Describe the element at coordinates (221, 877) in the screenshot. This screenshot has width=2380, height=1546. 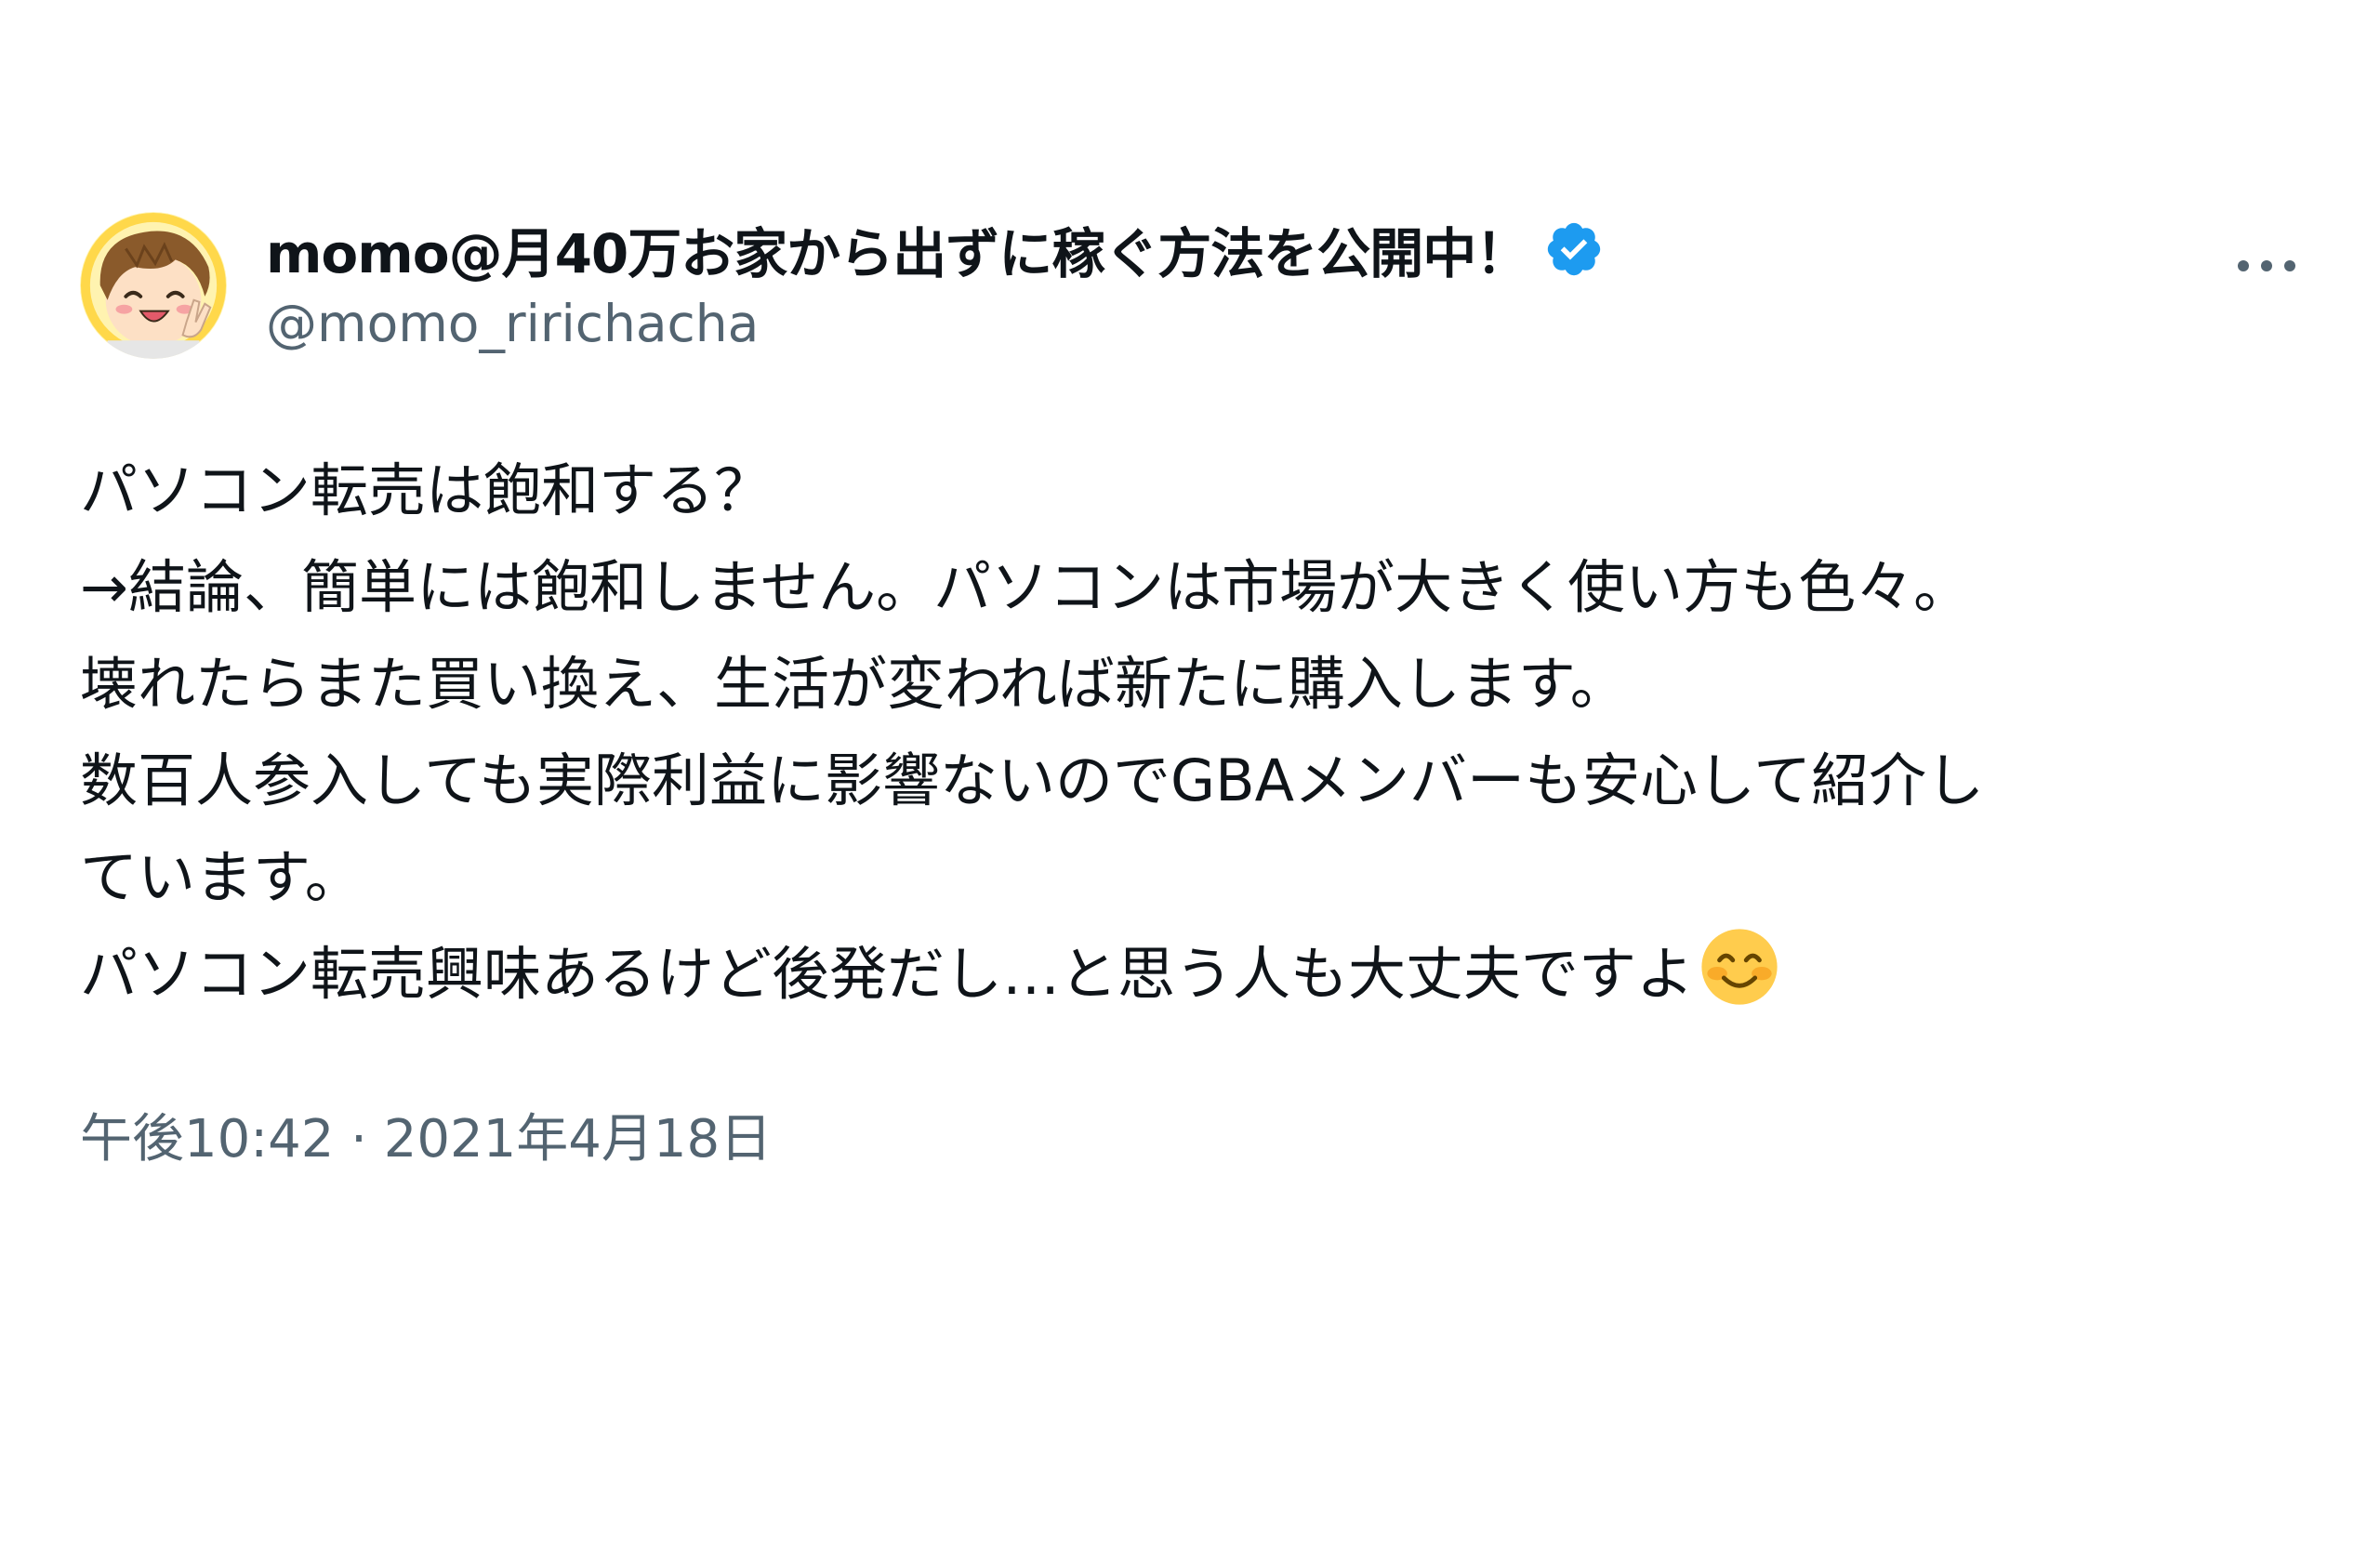
I see `tweet-text-line: ています。` at that location.